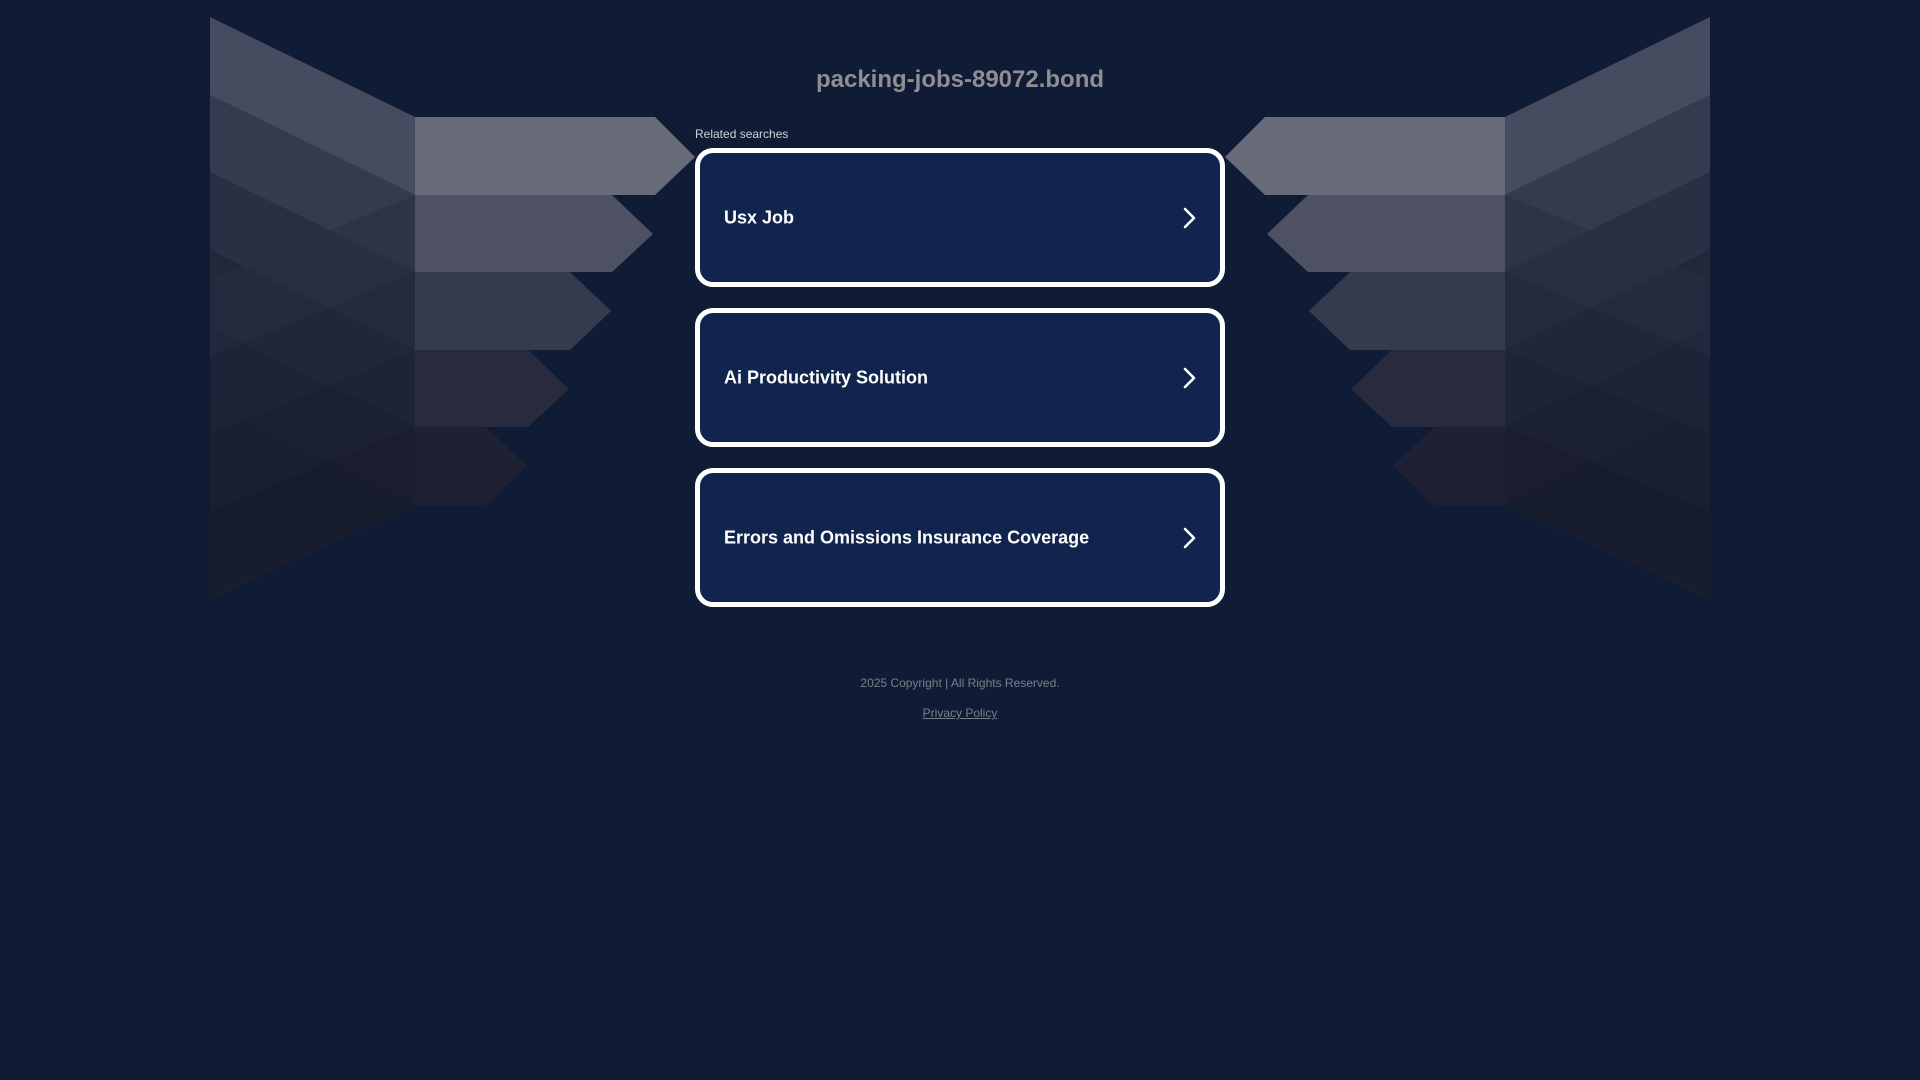  I want to click on domain-title: packing-jobs-89072.bond, so click(960, 79).